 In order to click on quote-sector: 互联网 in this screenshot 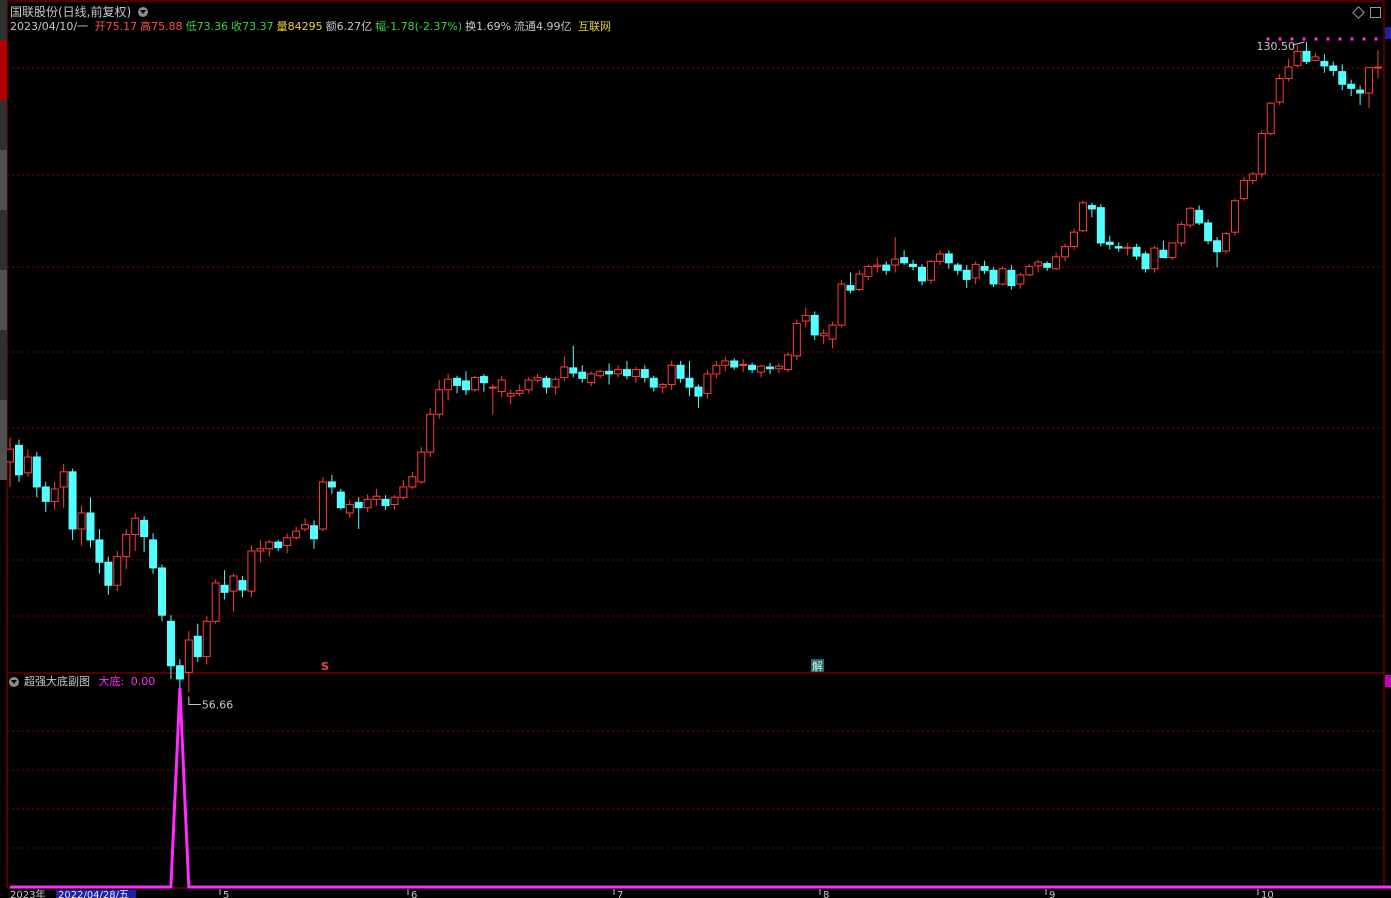, I will do `click(594, 26)`.